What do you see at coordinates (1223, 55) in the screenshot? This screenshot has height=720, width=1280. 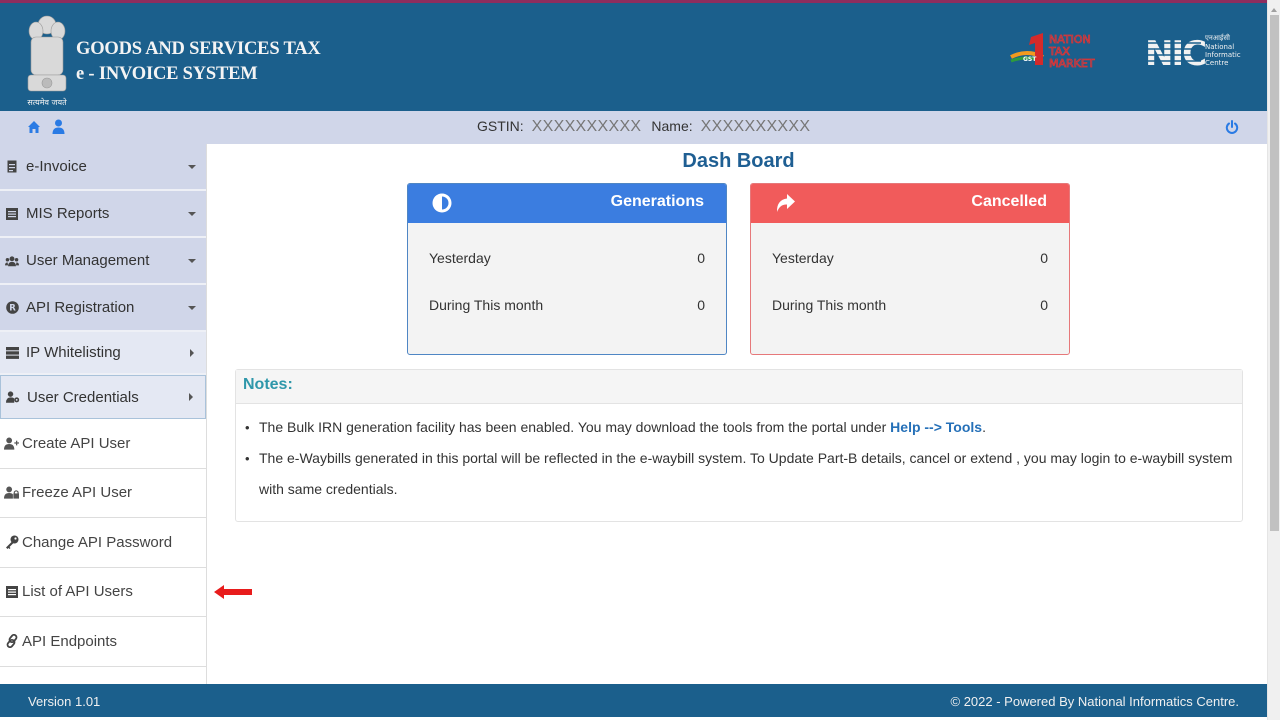 I see `svg-text: Informatics` at bounding box center [1223, 55].